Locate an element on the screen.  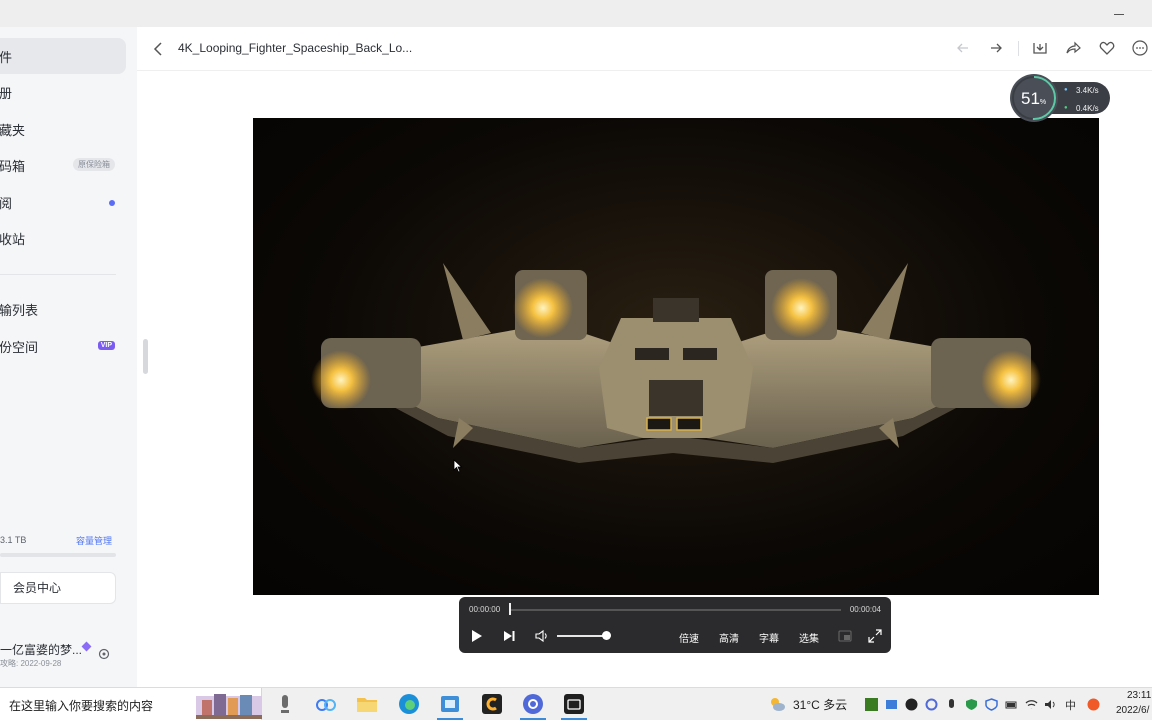
capacity-manage-link: 容量管理 is located at coordinates (94, 540).